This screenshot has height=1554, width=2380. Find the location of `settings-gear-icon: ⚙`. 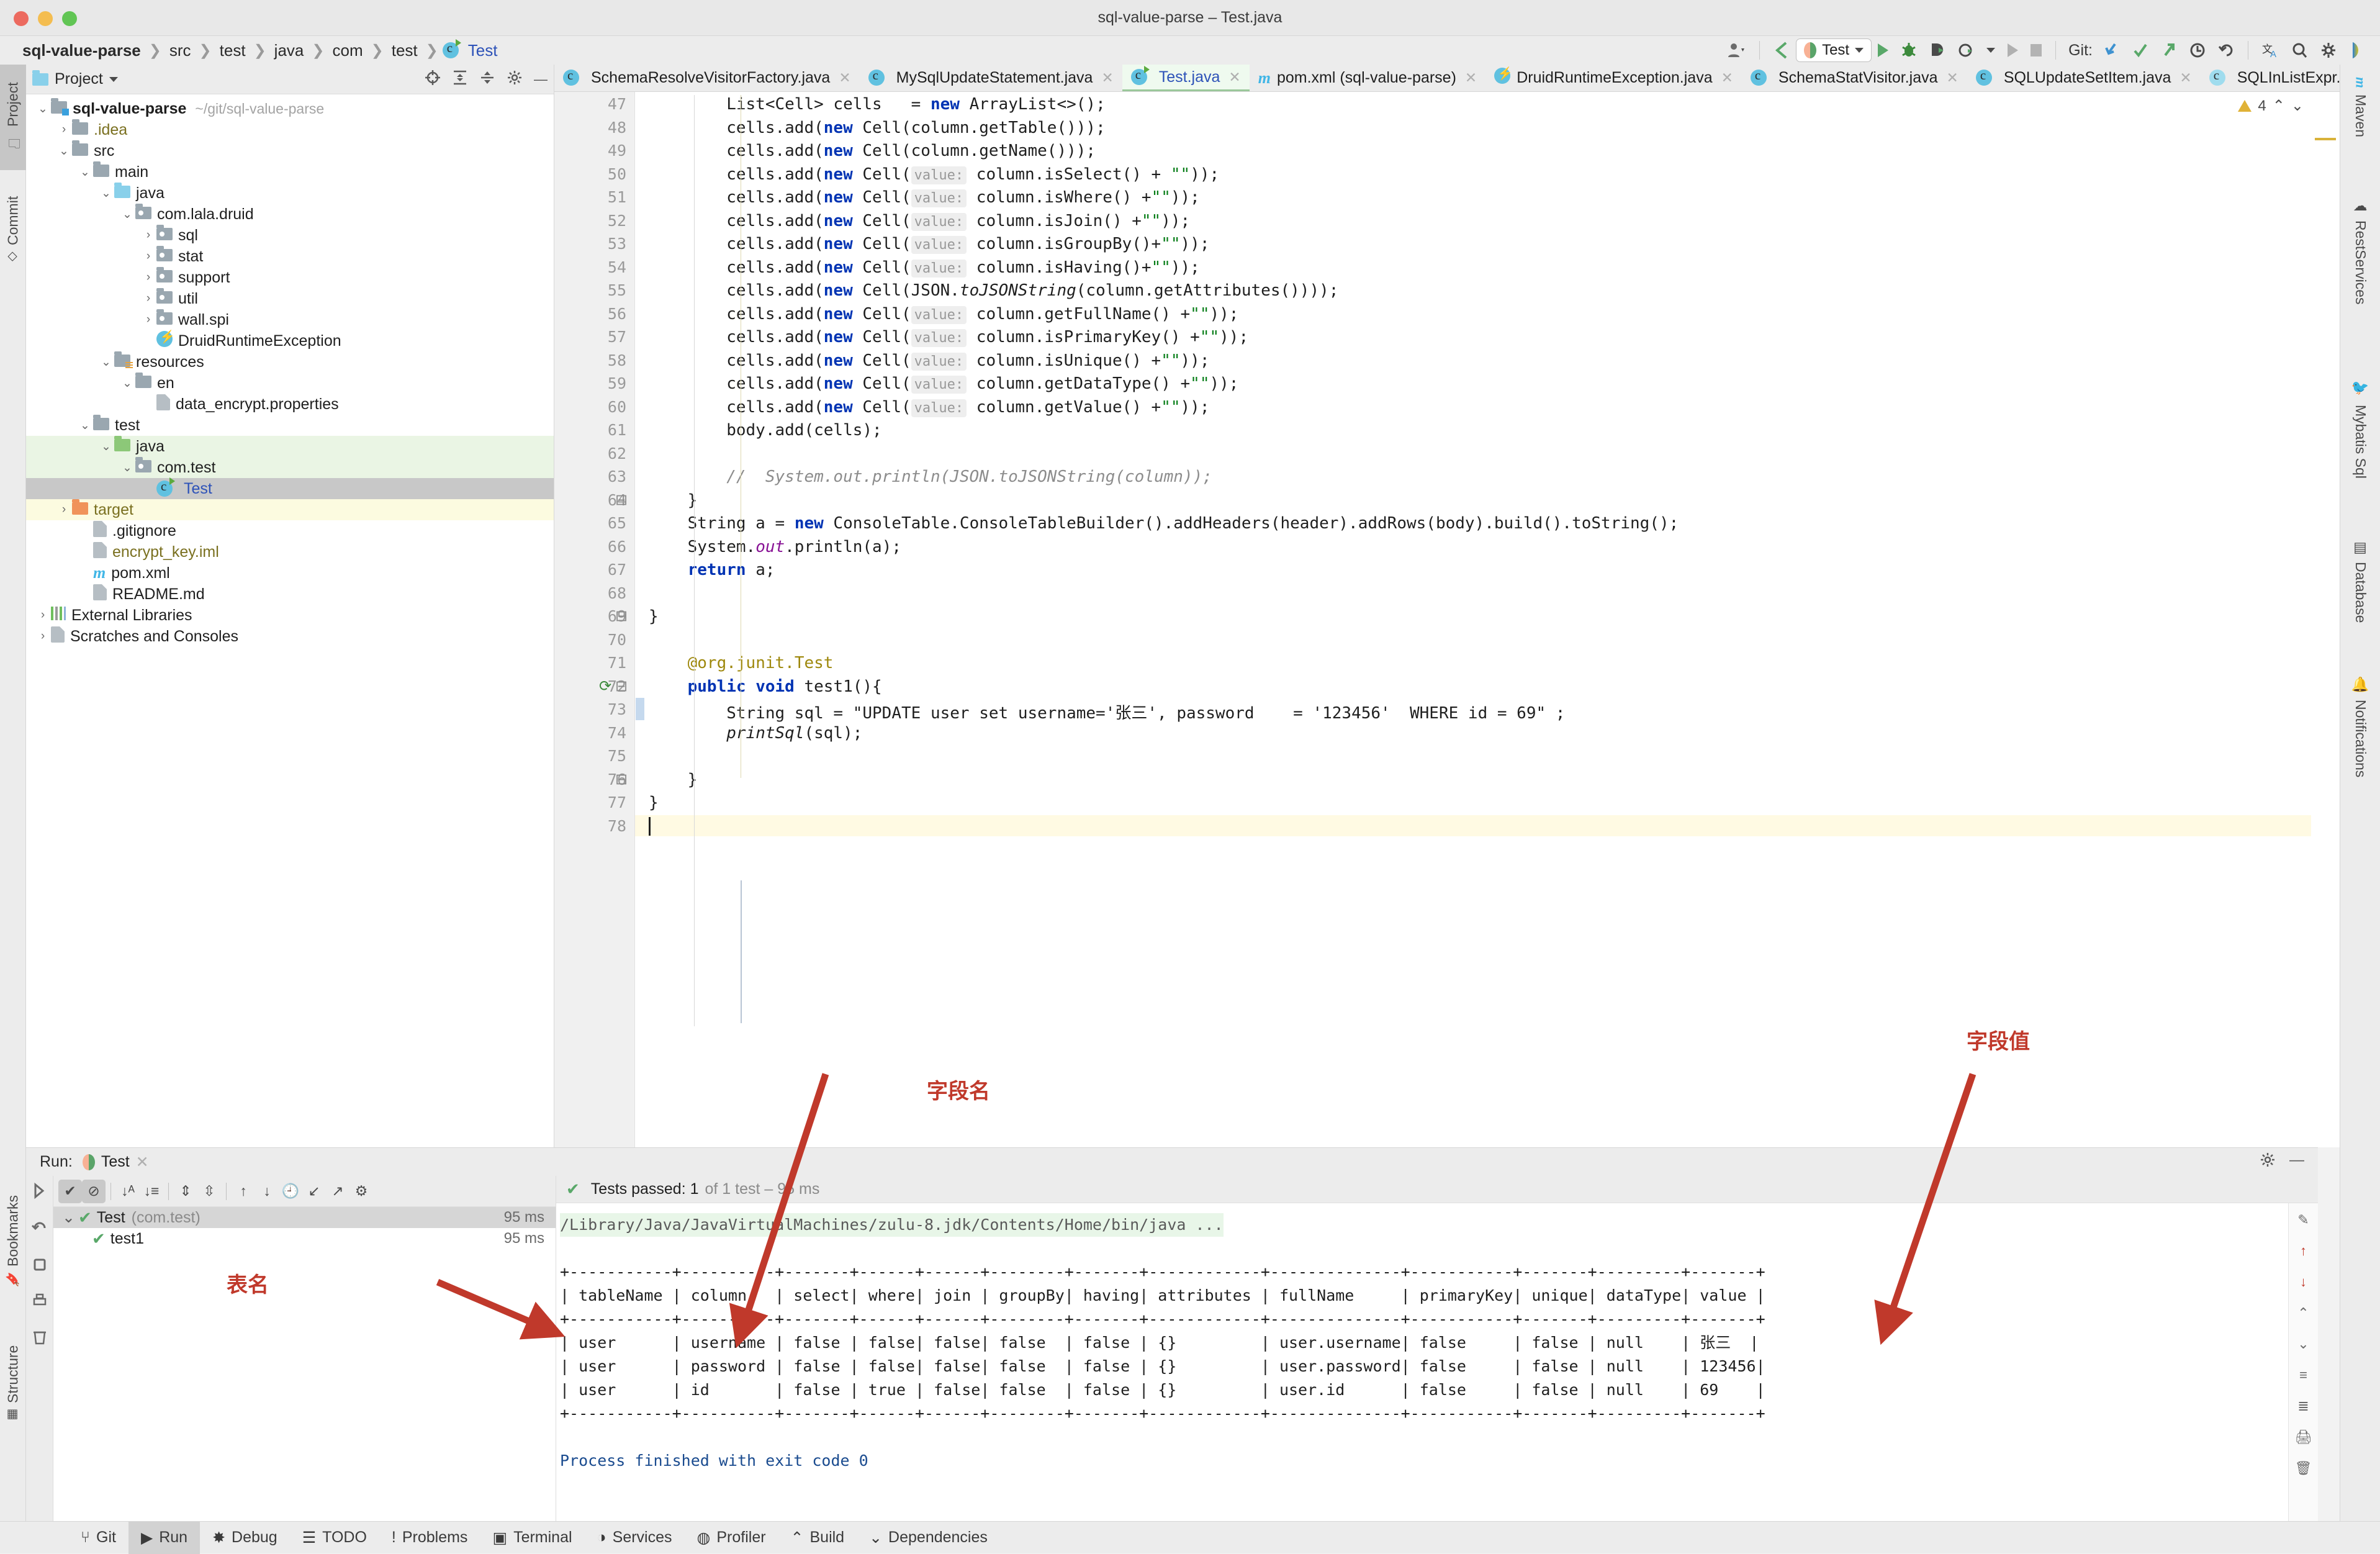

settings-gear-icon: ⚙ is located at coordinates (361, 1192).